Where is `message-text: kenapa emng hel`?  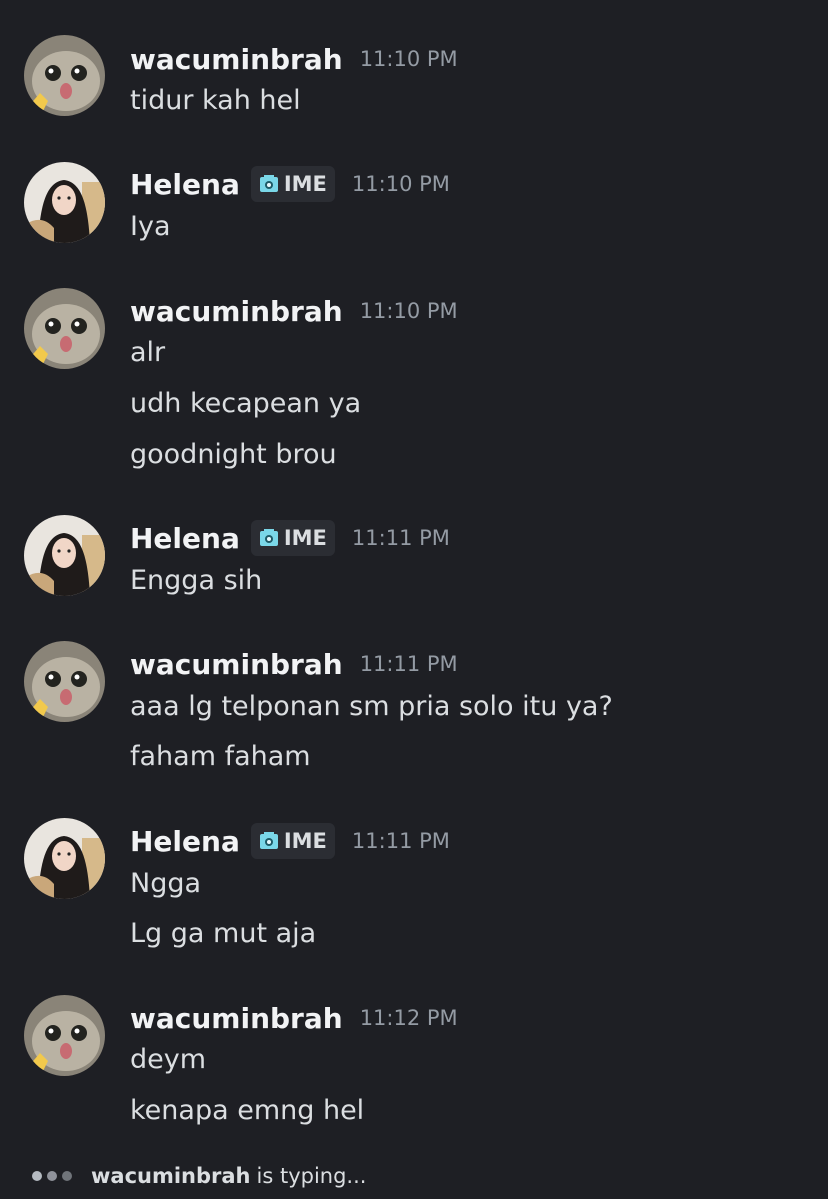 message-text: kenapa emng hel is located at coordinates (247, 1111).